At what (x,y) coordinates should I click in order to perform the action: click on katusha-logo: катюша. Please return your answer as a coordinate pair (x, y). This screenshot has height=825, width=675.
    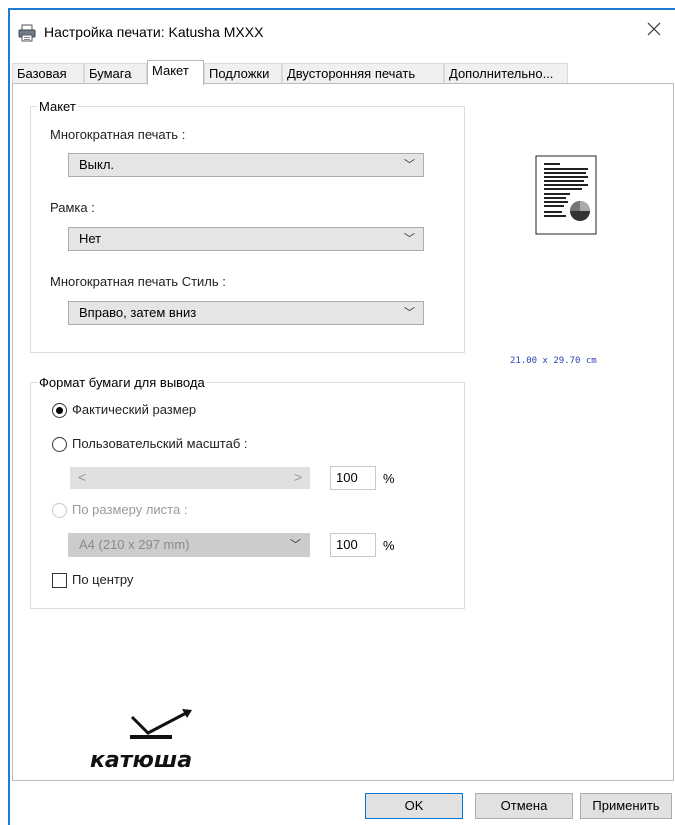
    Looking at the image, I should click on (160, 740).